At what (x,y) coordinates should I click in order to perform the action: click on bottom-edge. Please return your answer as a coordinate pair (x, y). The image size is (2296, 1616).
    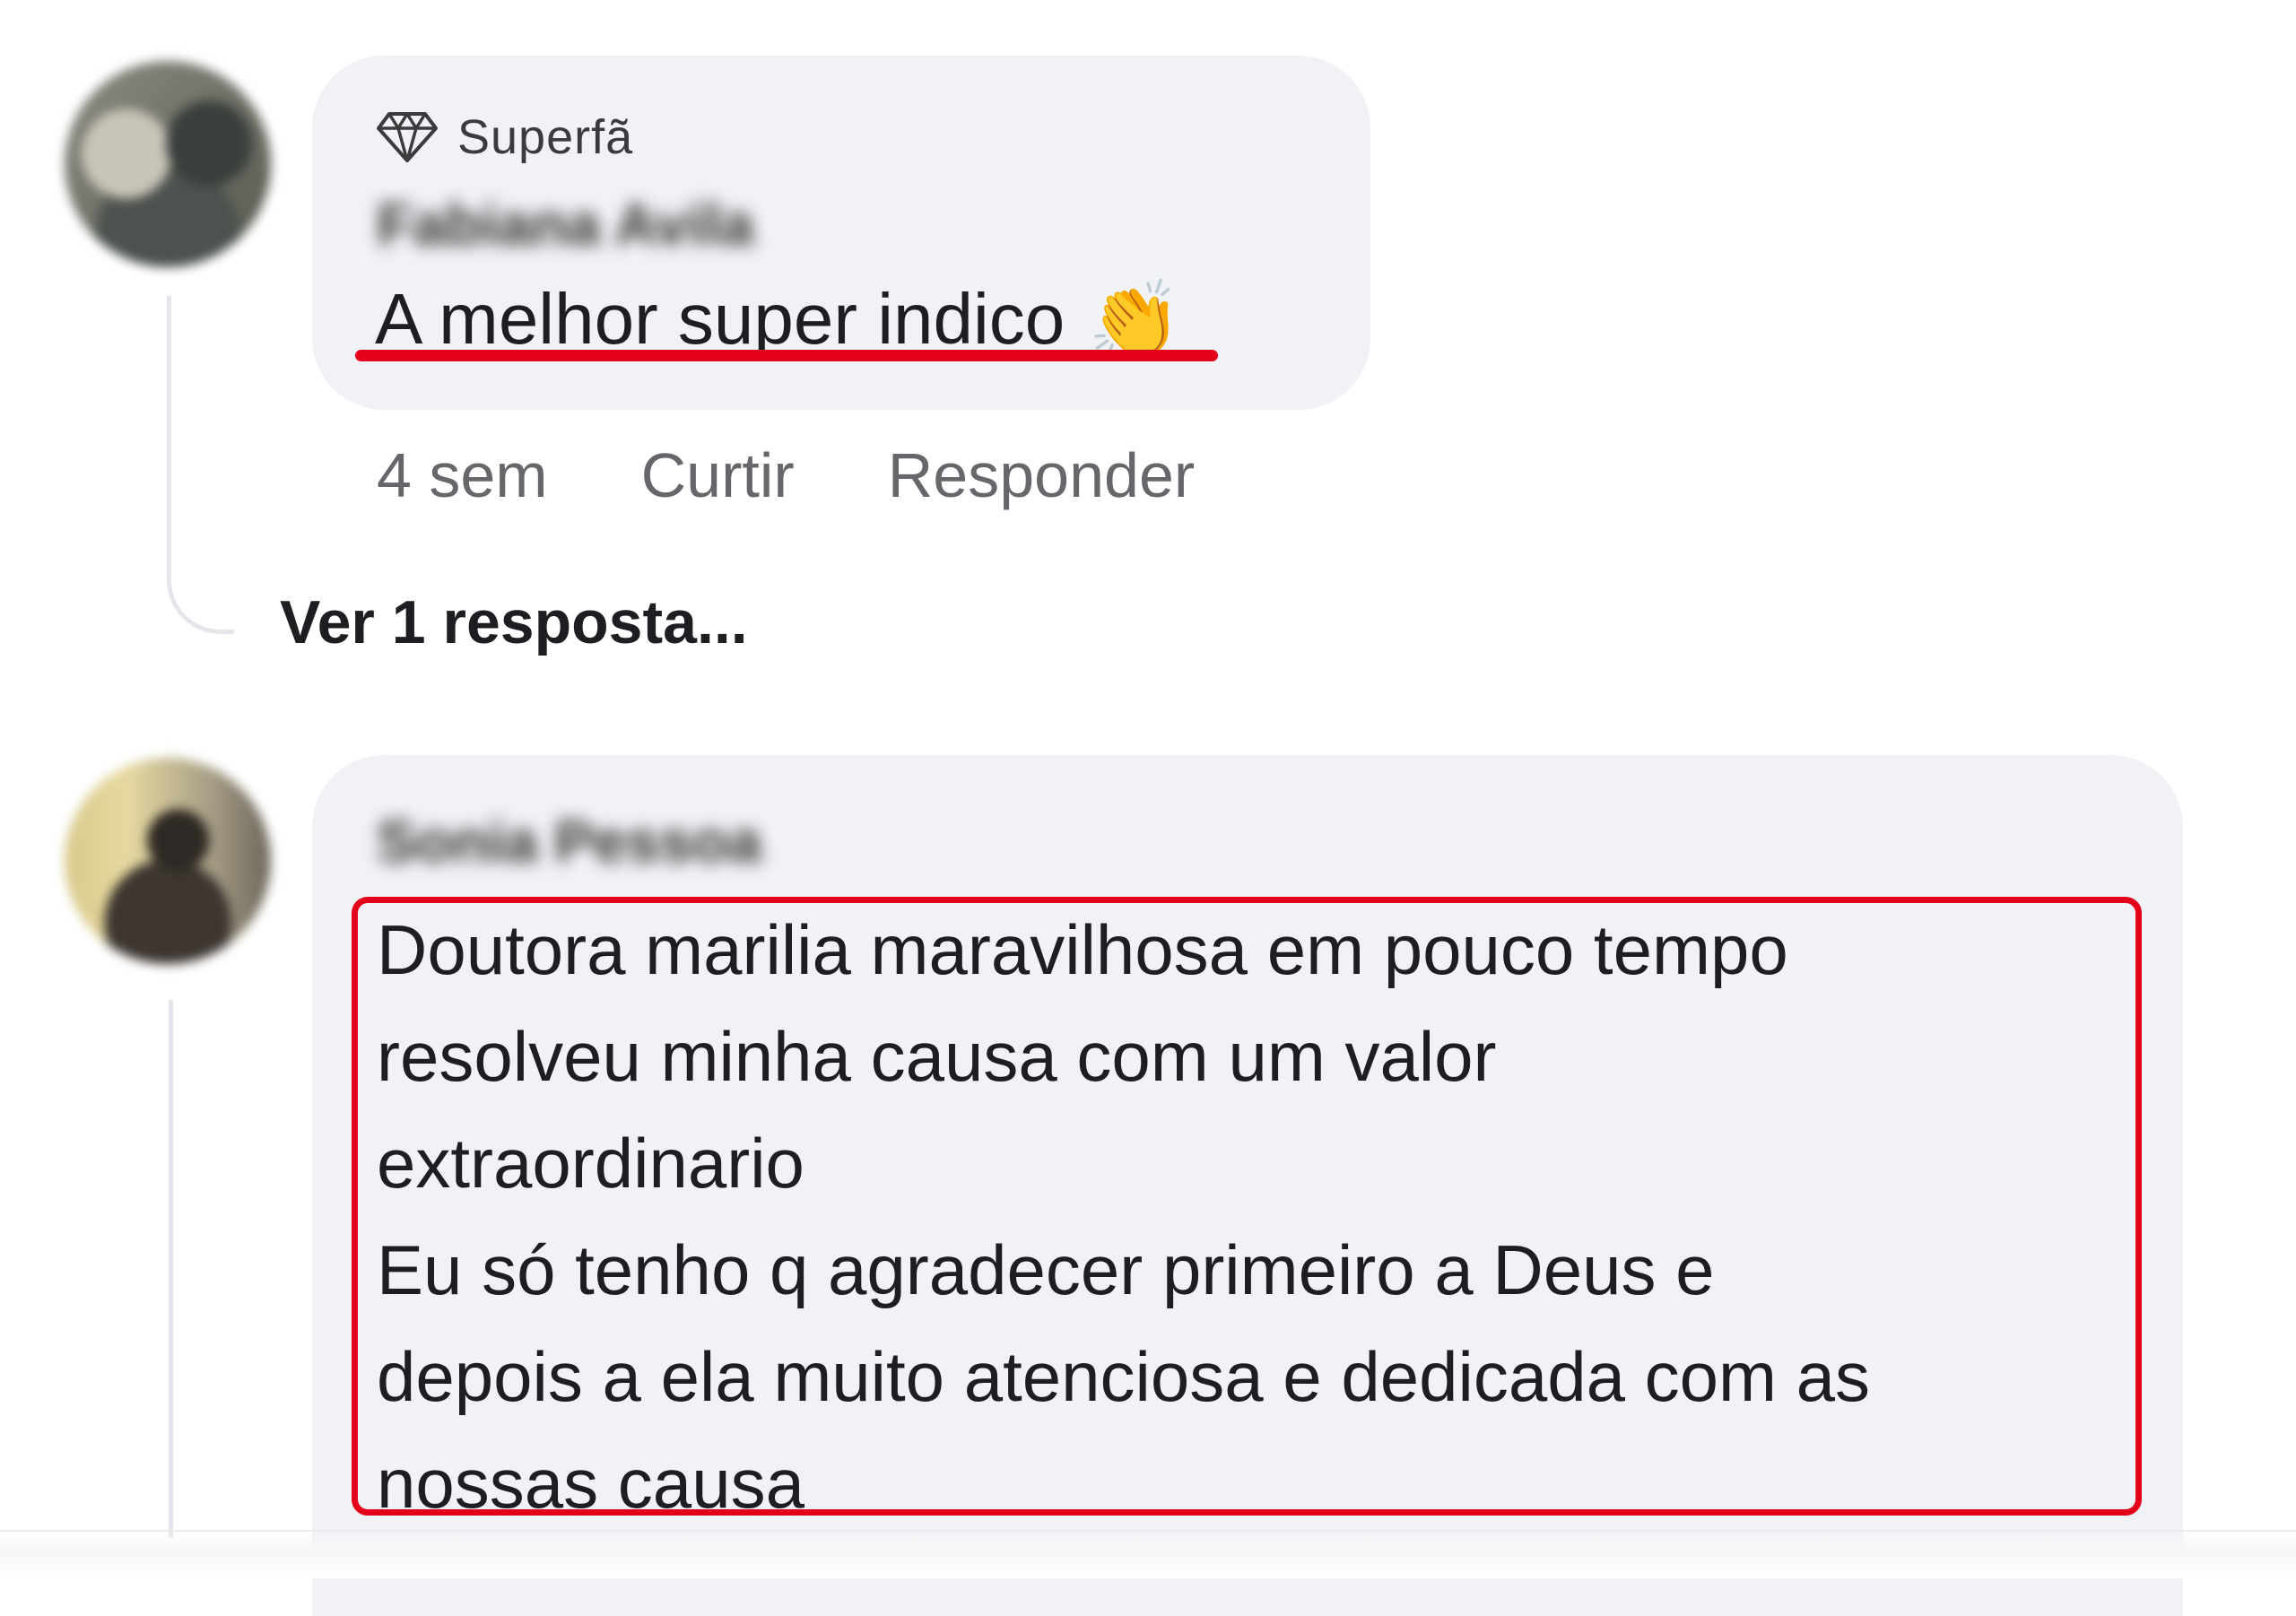
    Looking at the image, I should click on (1148, 1554).